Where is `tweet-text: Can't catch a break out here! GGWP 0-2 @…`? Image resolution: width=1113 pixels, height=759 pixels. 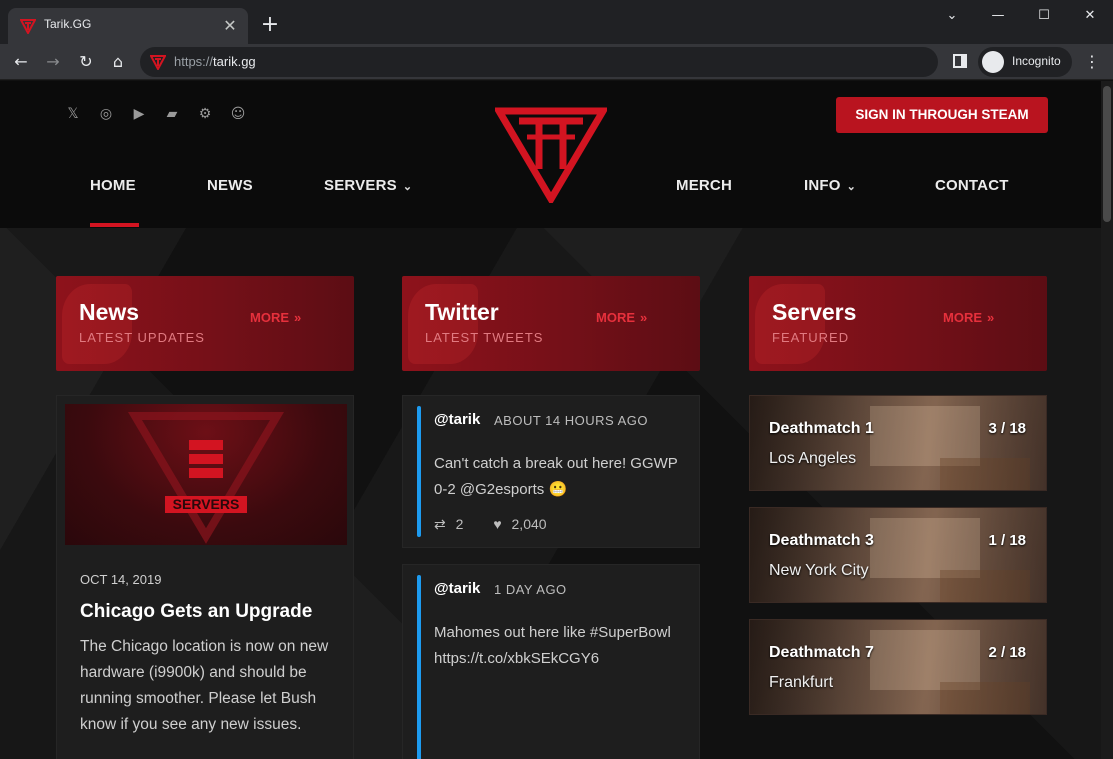
tweet-text: Can't catch a break out here! GGWP 0-2 @… is located at coordinates (556, 476).